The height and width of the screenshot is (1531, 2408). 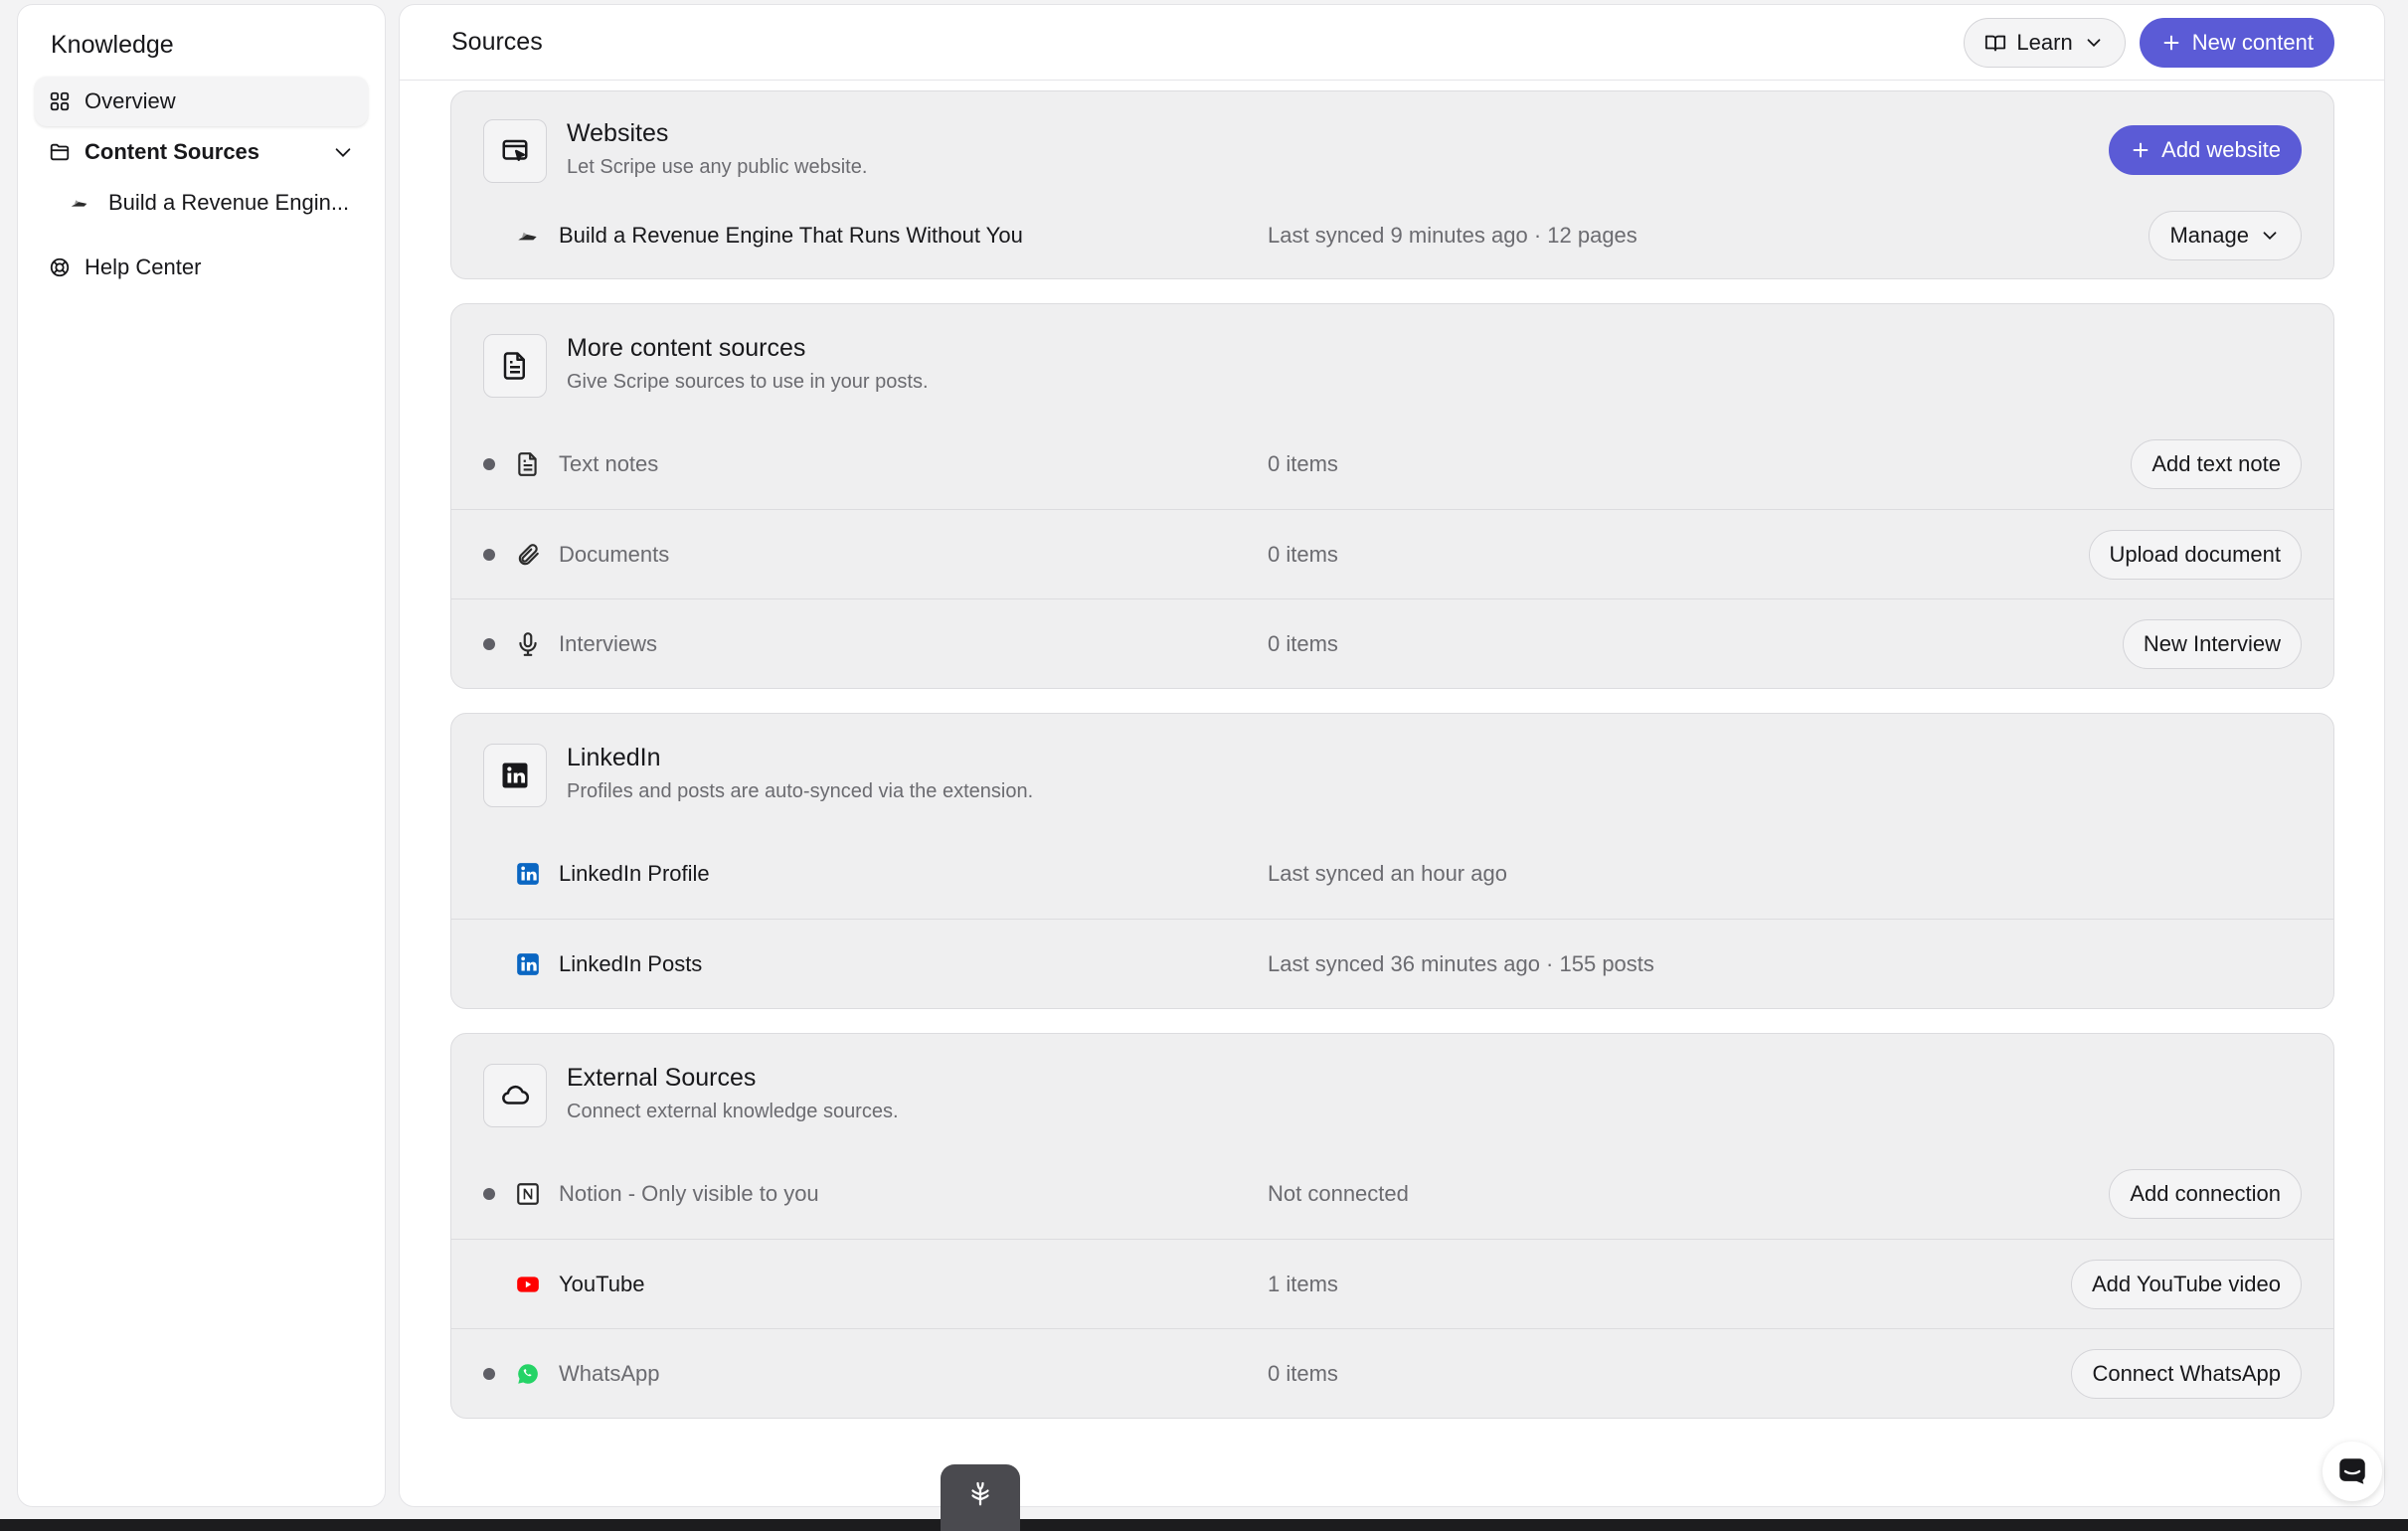 I want to click on list-item: Text notes 0 items Add text note, so click(x=1392, y=465).